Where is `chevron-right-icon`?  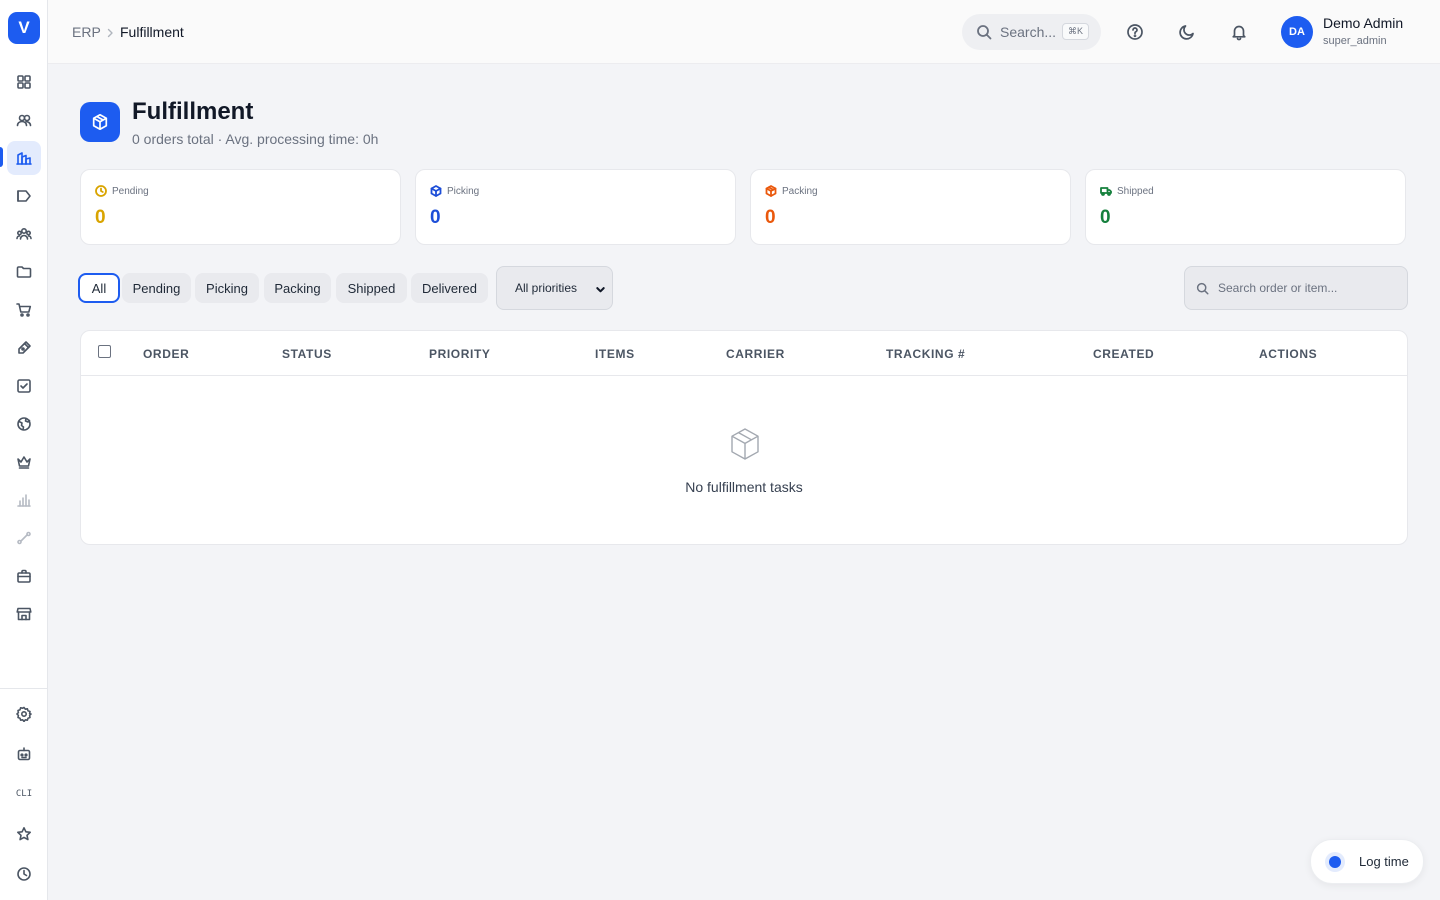
chevron-right-icon is located at coordinates (110, 32).